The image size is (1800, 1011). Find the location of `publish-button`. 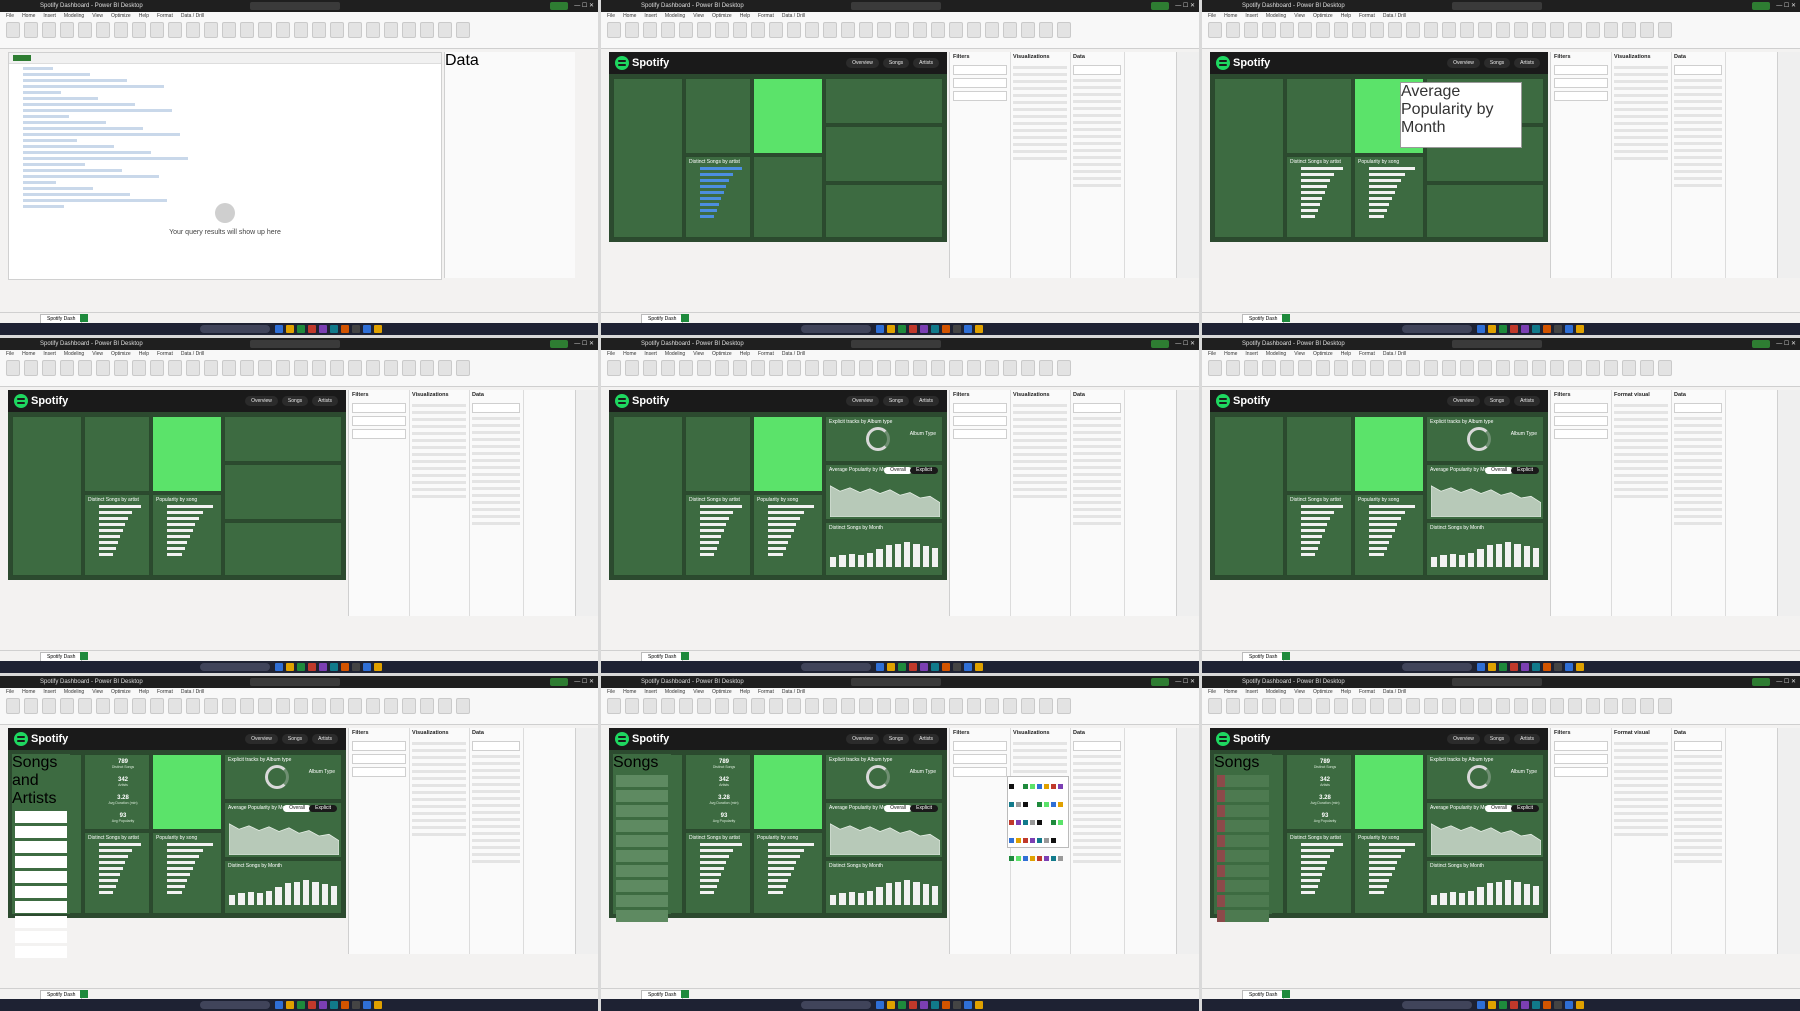

publish-button is located at coordinates (1160, 344).